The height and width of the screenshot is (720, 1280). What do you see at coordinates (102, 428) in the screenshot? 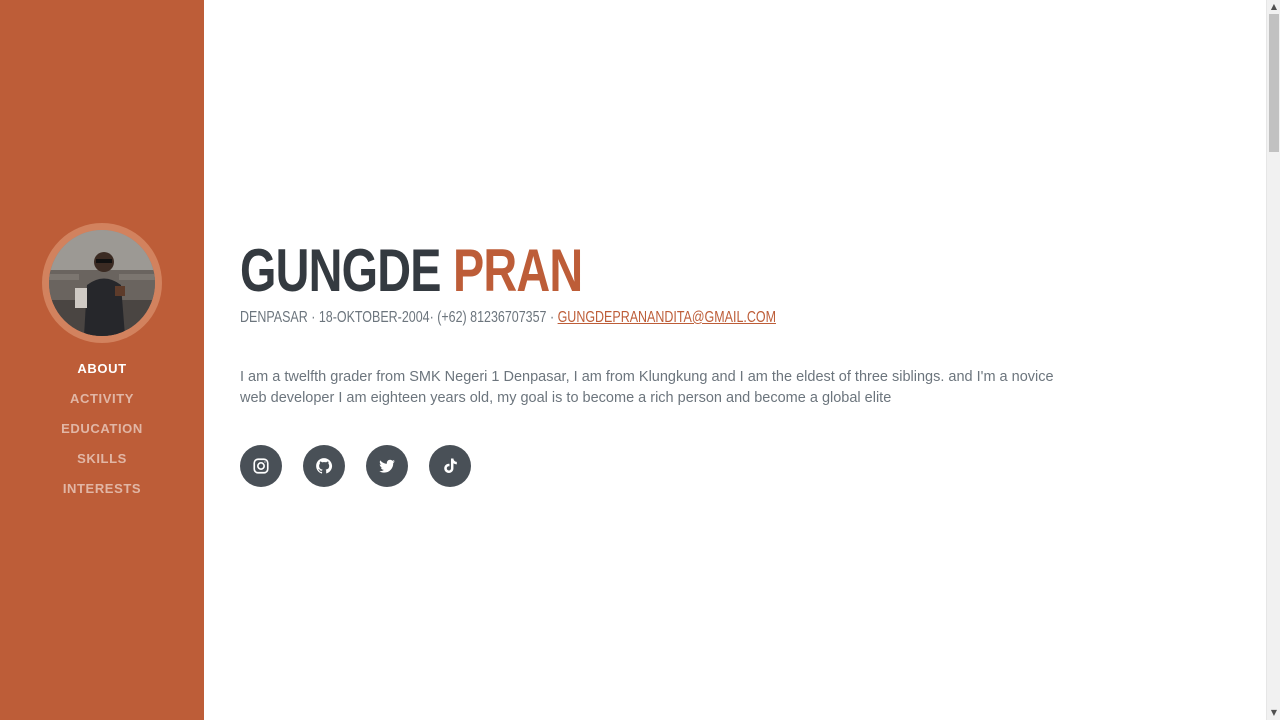
I see `nav-link-education: Education` at bounding box center [102, 428].